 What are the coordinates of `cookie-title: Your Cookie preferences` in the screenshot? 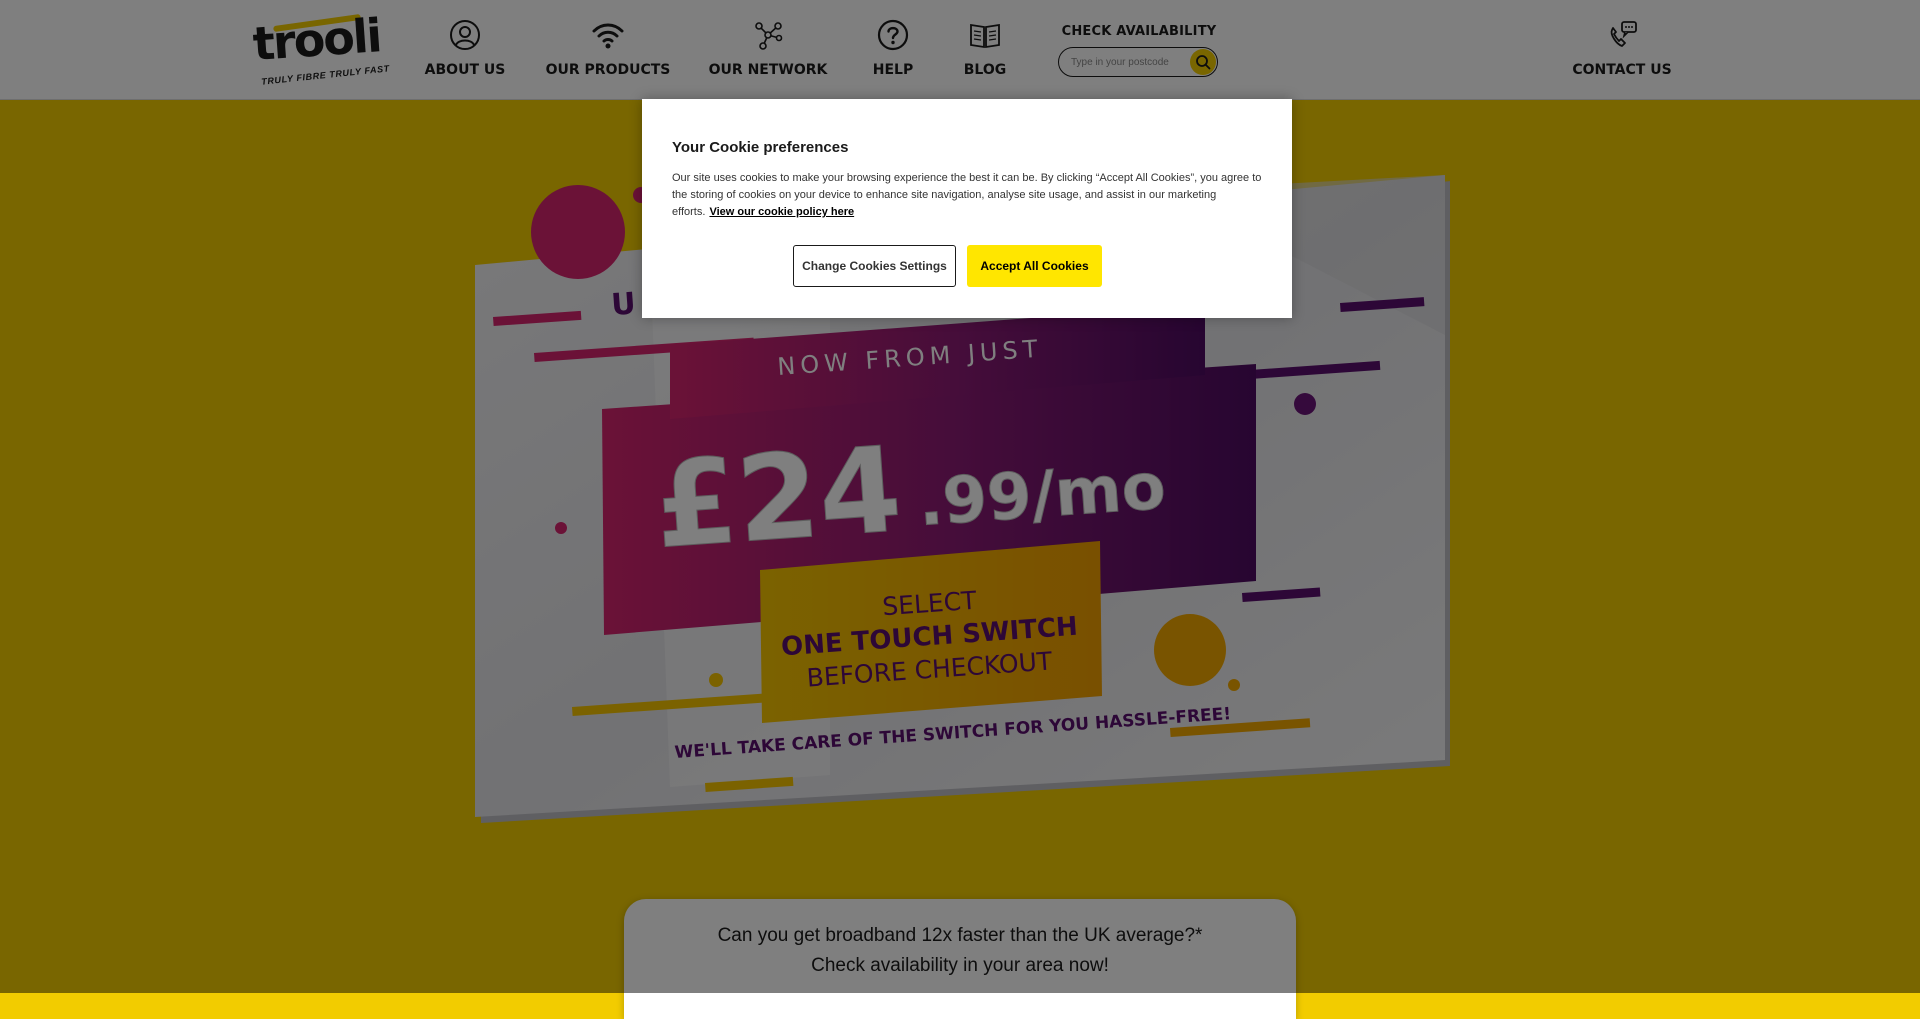 It's located at (760, 147).